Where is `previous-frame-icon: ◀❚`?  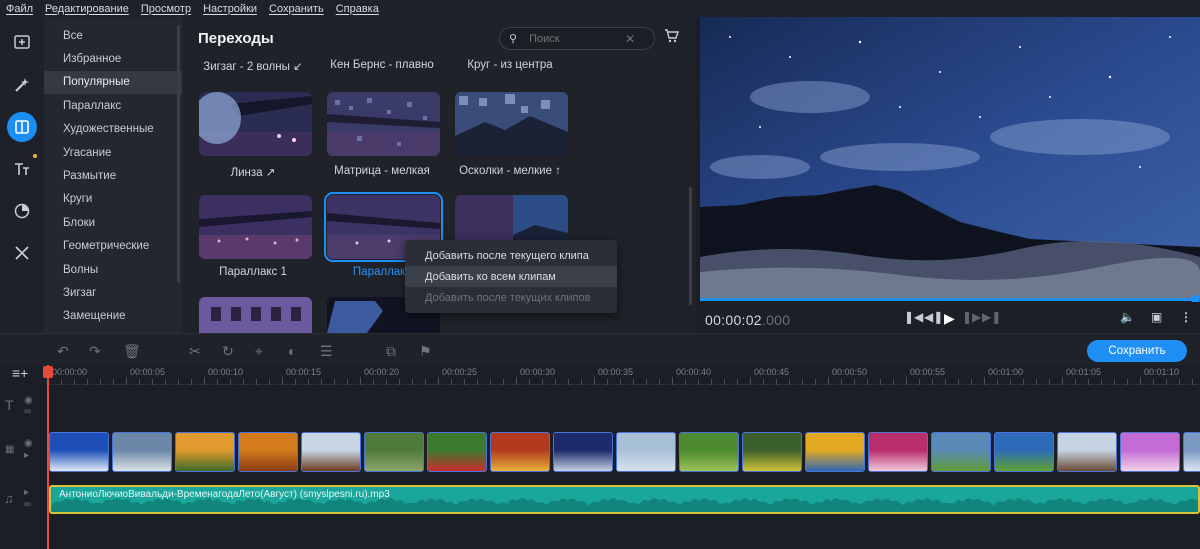
previous-frame-icon: ◀❚ is located at coordinates (933, 317).